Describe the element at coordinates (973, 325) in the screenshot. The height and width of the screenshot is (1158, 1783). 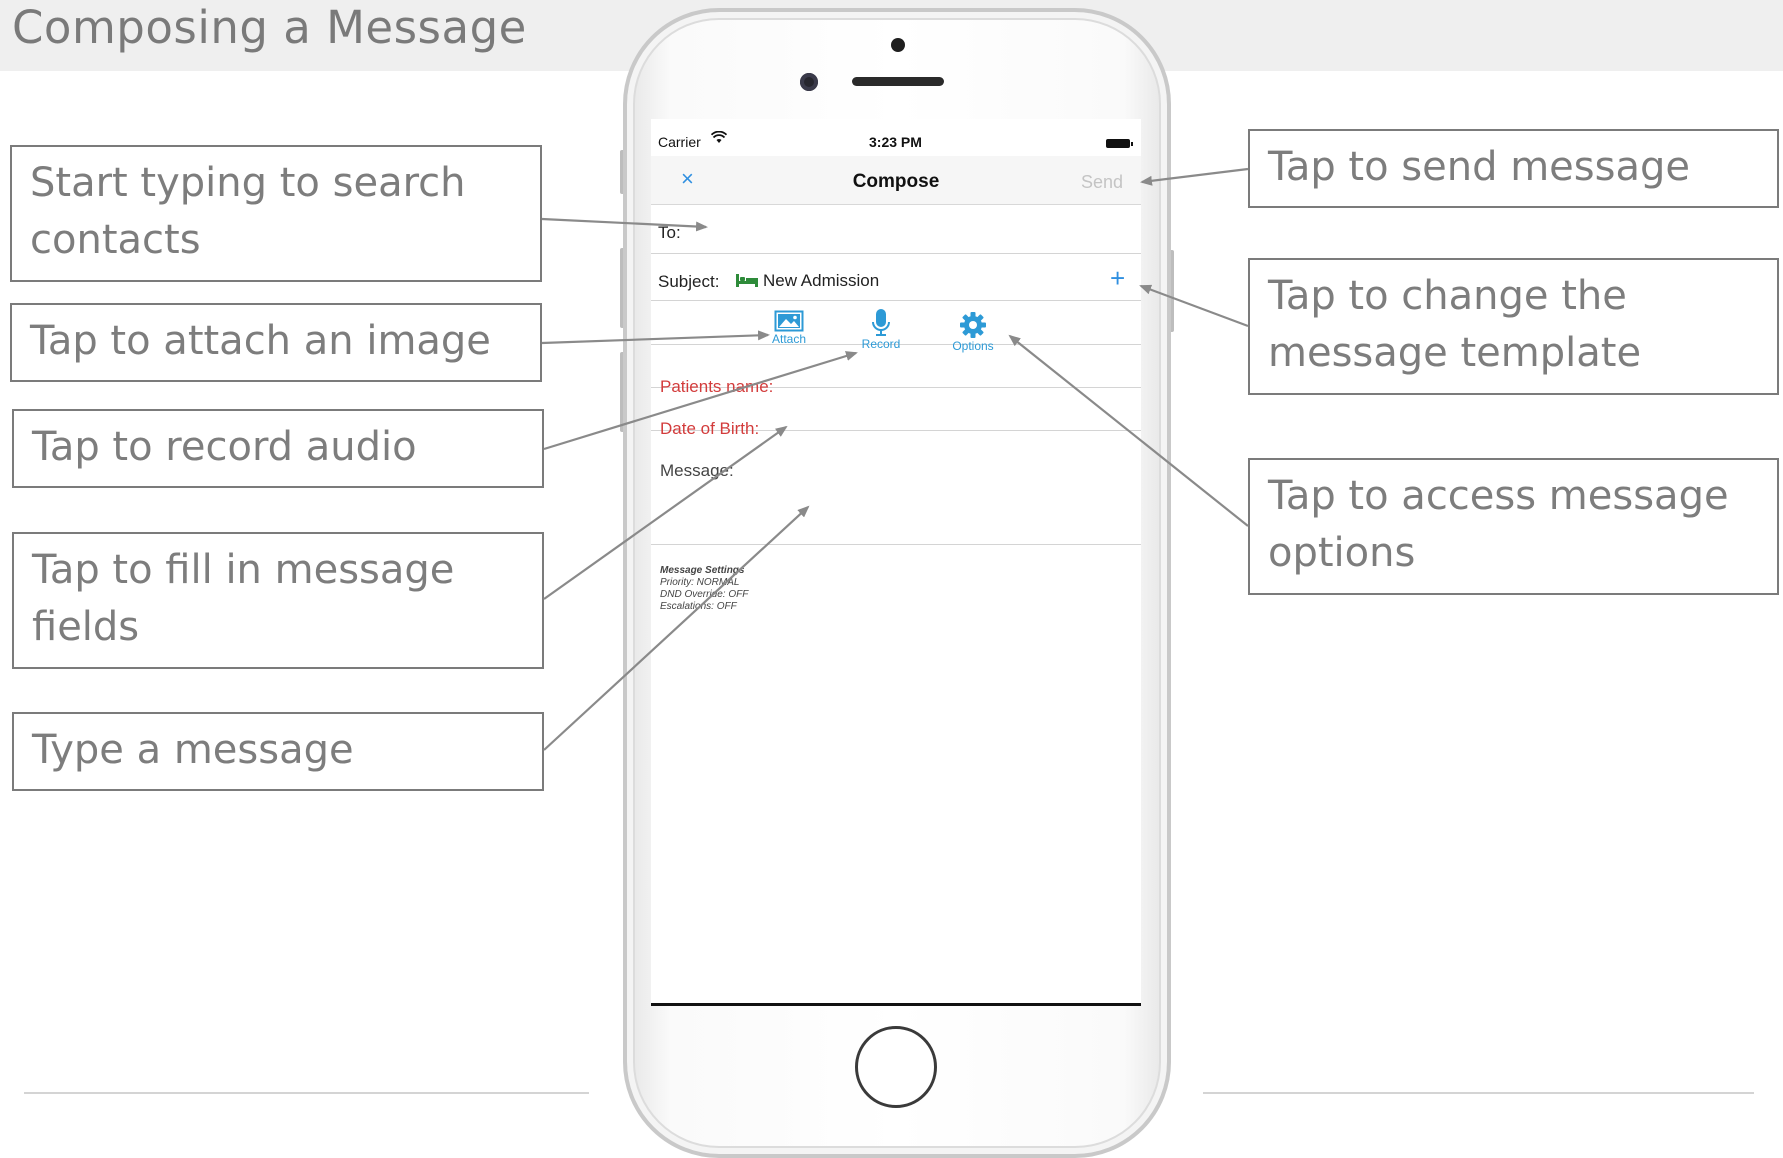
I see `gear-icon` at that location.